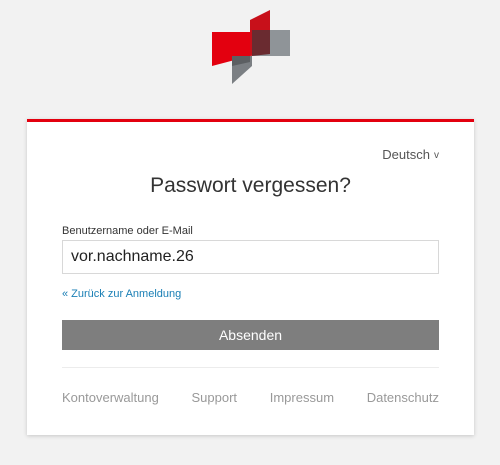 This screenshot has height=465, width=500. Describe the element at coordinates (110, 397) in the screenshot. I see `footer-link-account: Kontoverwaltung` at that location.